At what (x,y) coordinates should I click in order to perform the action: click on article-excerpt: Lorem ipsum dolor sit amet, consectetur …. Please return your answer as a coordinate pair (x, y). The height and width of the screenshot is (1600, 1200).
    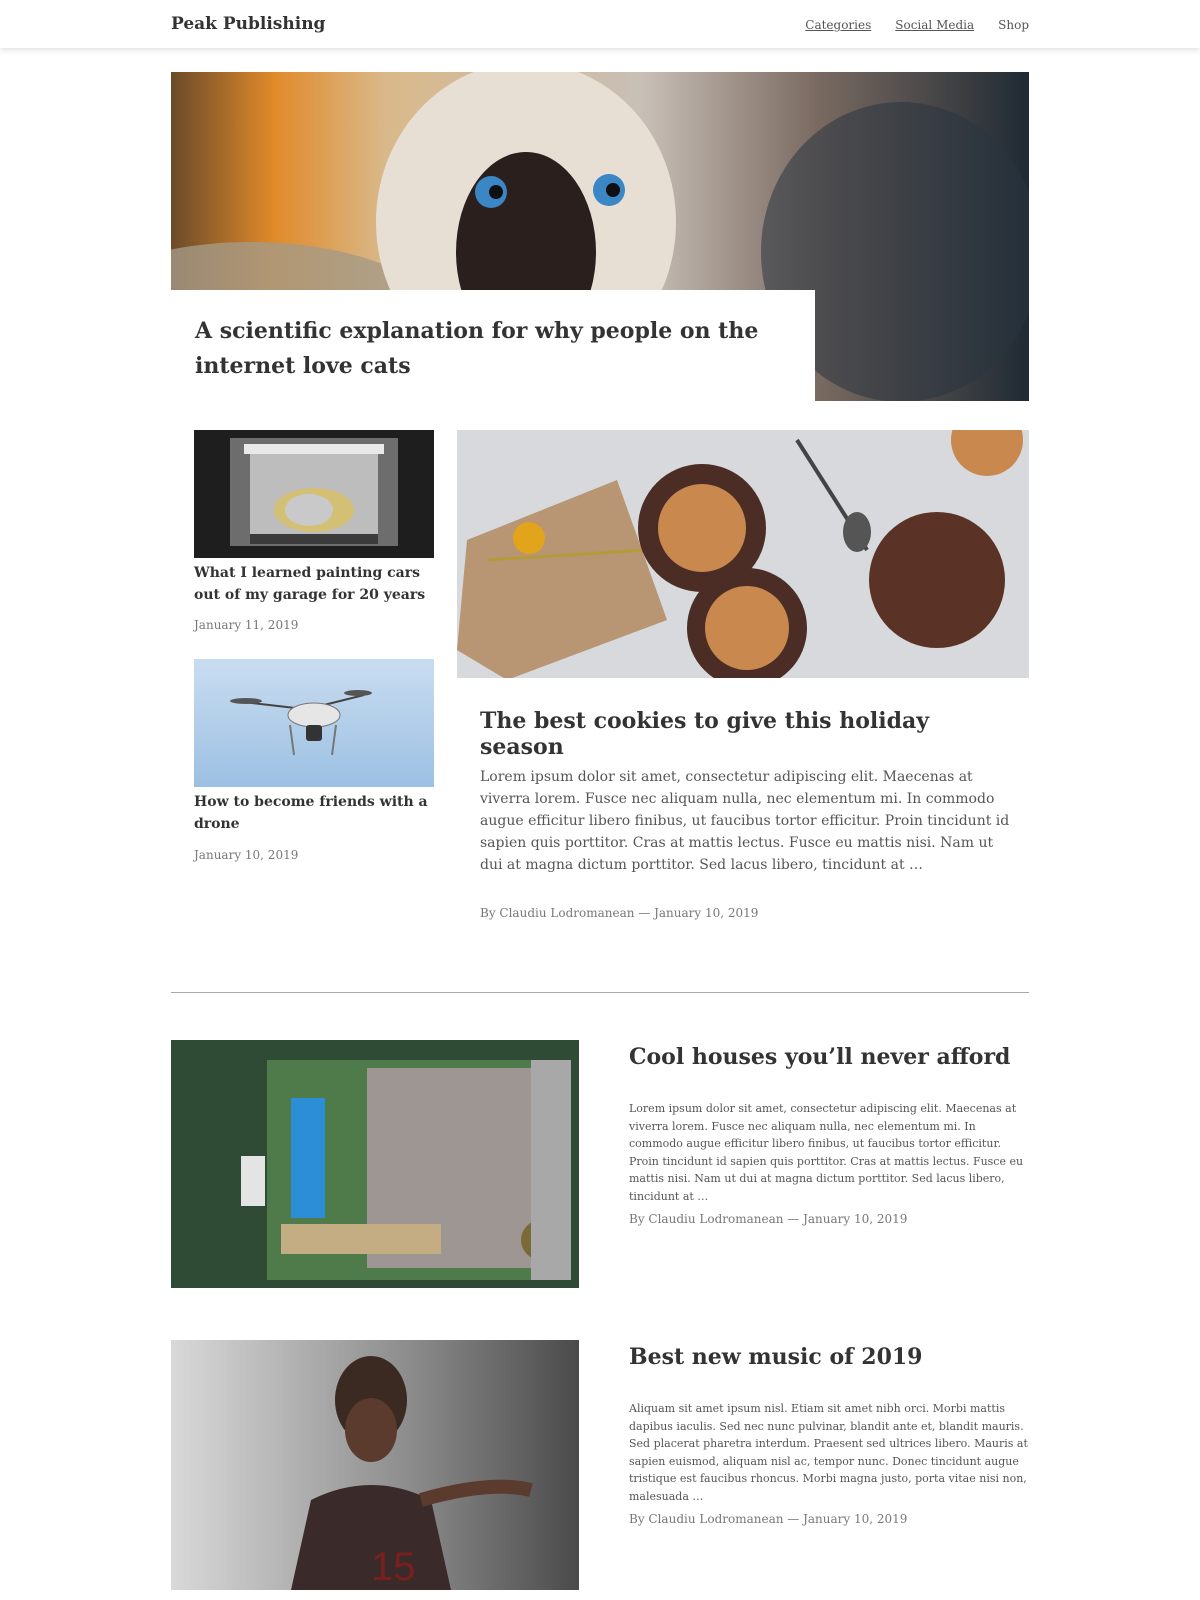
    Looking at the image, I should click on (826, 1152).